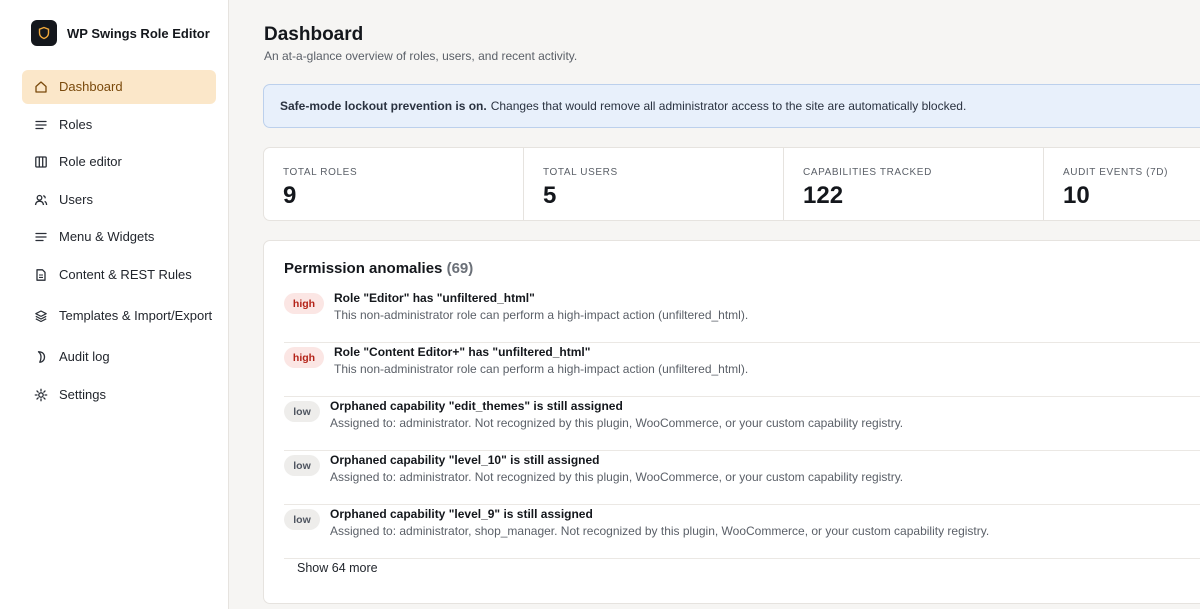 This screenshot has height=609, width=1200. What do you see at coordinates (41, 395) in the screenshot?
I see `gear-icon` at bounding box center [41, 395].